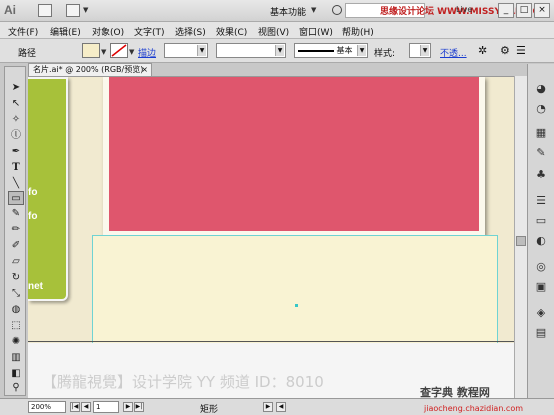  I want to click on brush-style-label: 基本, so click(344, 50).